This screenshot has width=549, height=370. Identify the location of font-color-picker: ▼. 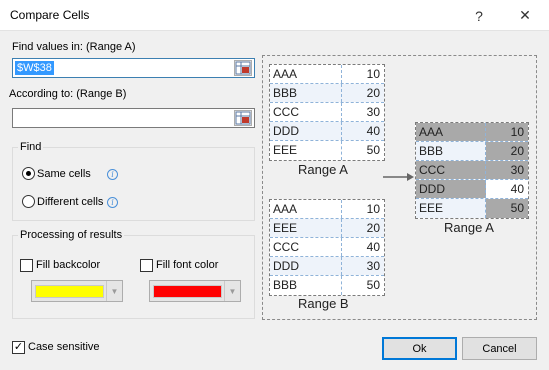
(195, 291).